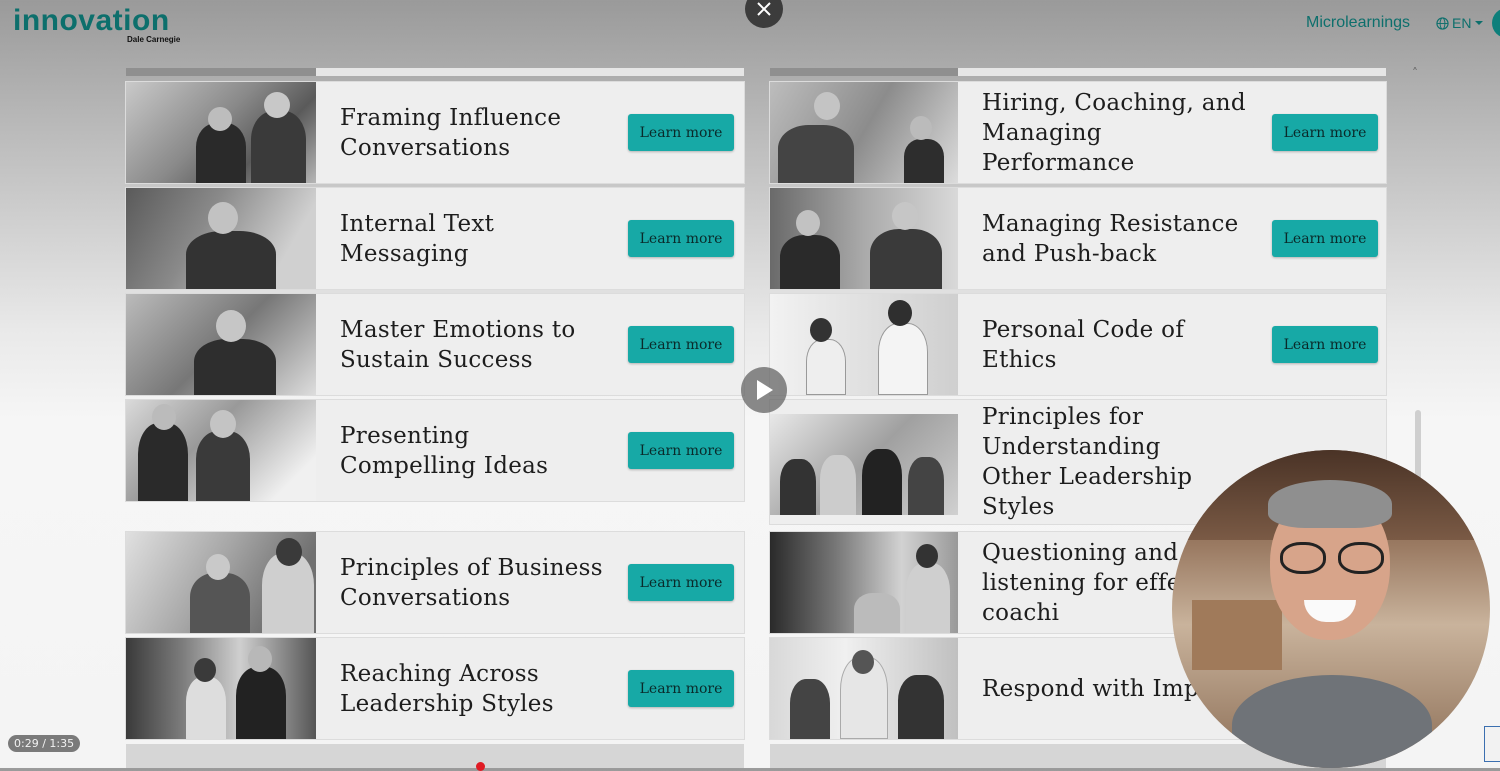 The image size is (1500, 771). What do you see at coordinates (1415, 73) in the screenshot?
I see `scroll-up-arrow: ˄` at bounding box center [1415, 73].